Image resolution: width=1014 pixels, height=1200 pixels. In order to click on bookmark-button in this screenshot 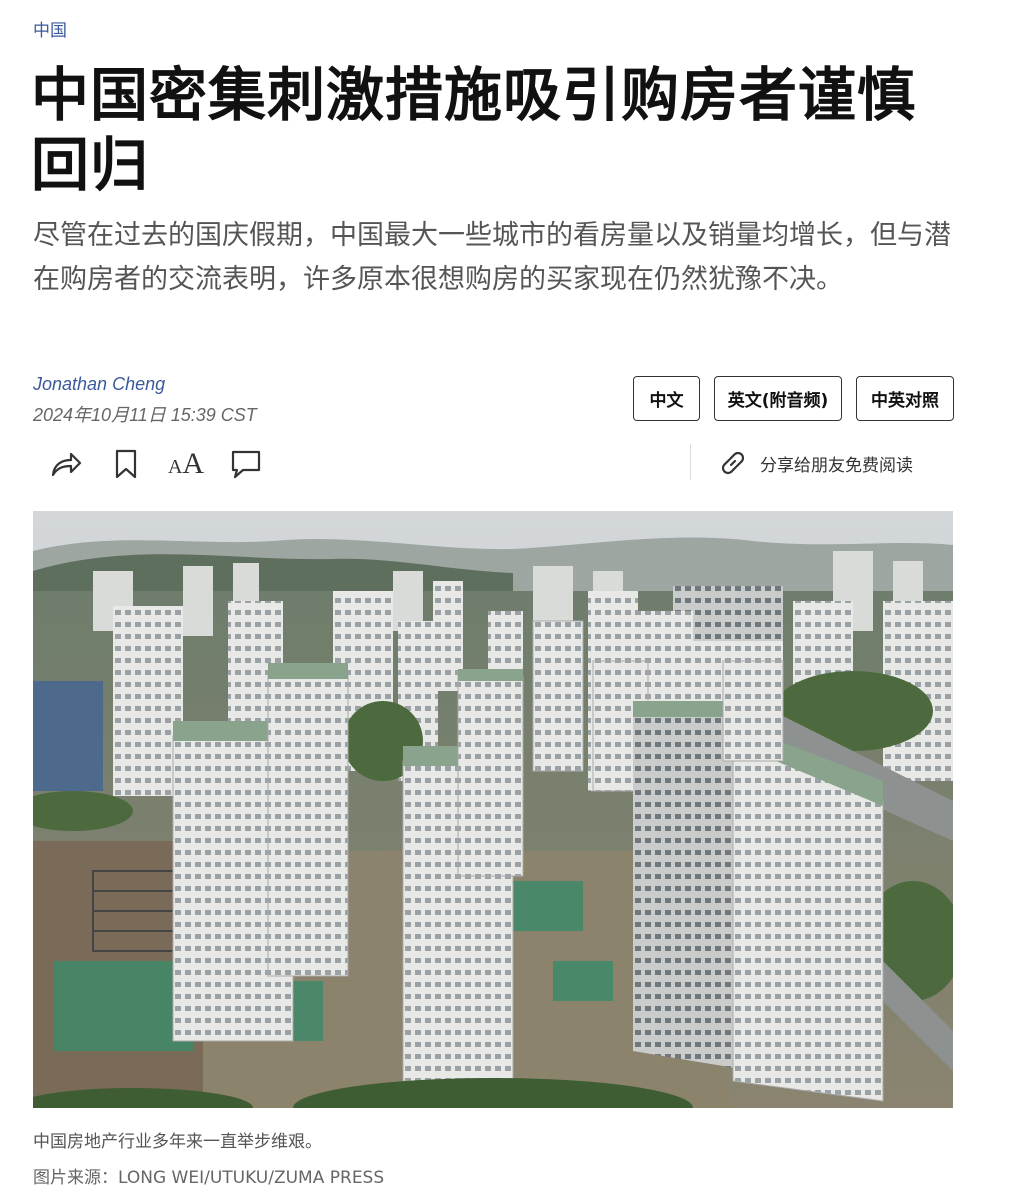, I will do `click(126, 464)`.